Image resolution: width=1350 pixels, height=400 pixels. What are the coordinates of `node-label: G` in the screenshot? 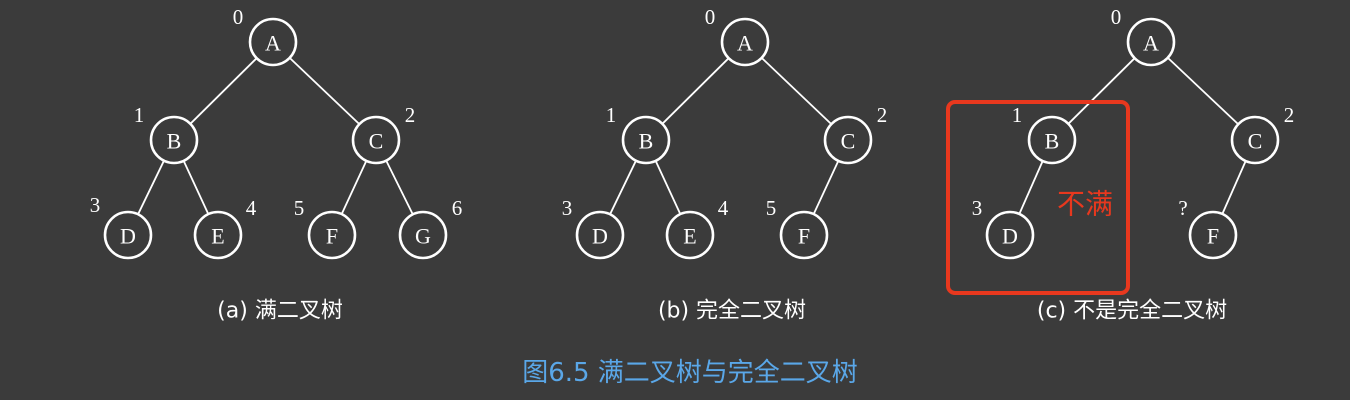 It's located at (423, 236).